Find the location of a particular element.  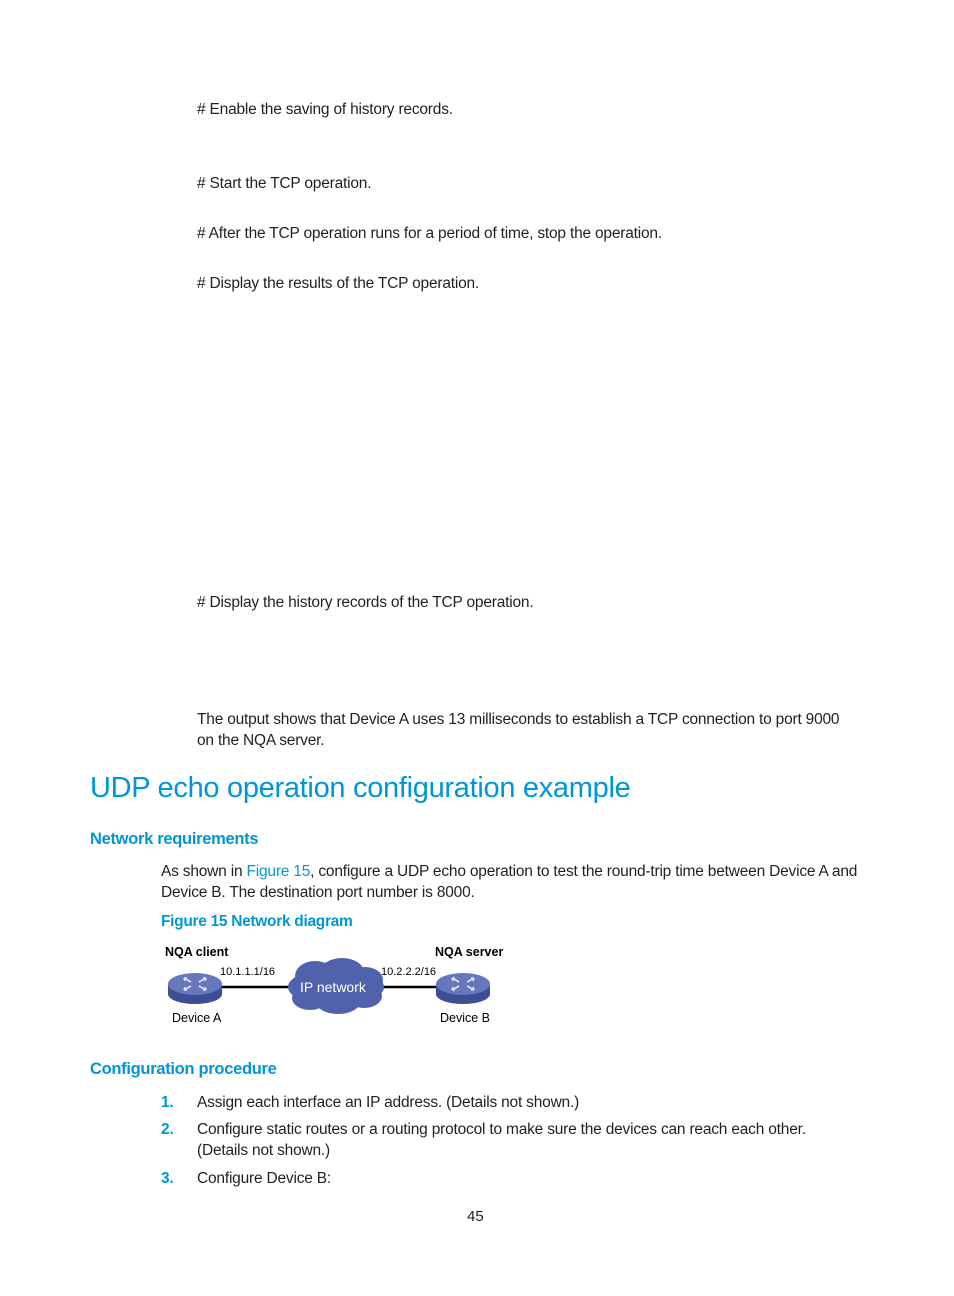

step-number: 1. is located at coordinates (167, 1102).